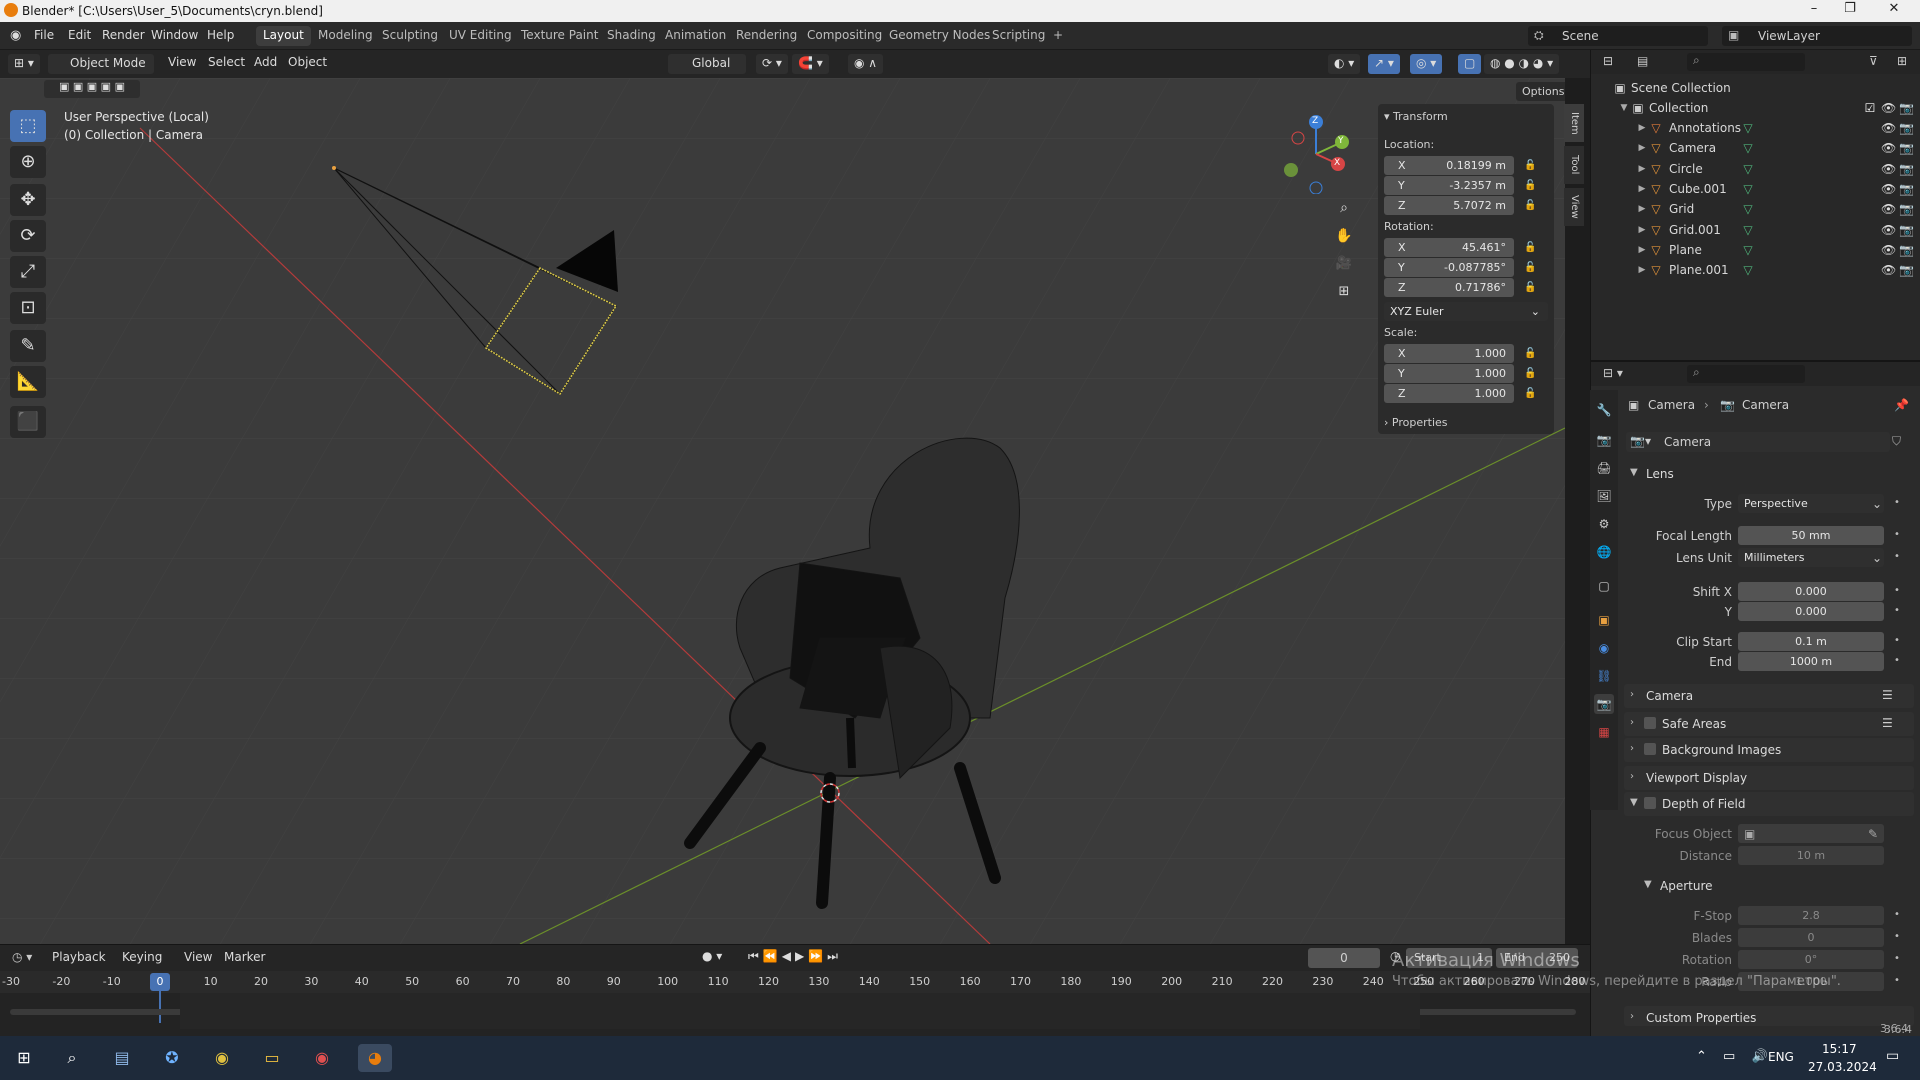  What do you see at coordinates (1894, 11) in the screenshot?
I see `close-button: ✕` at bounding box center [1894, 11].